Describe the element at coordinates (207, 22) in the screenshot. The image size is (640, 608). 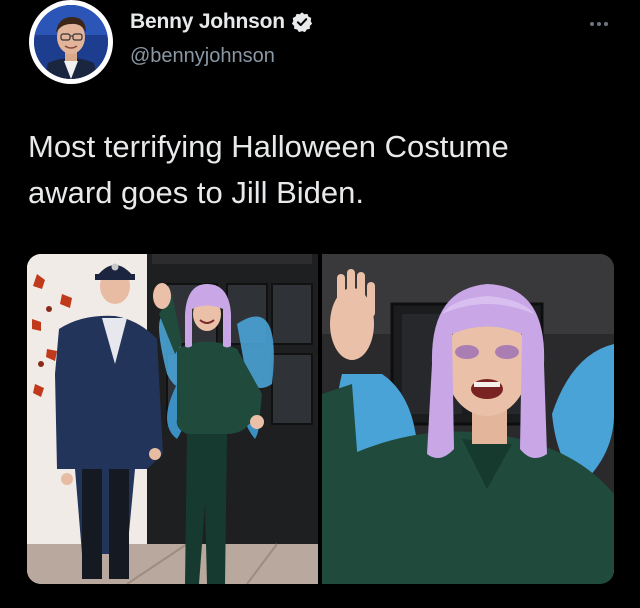
I see `author-display-name: Benny Johnson` at that location.